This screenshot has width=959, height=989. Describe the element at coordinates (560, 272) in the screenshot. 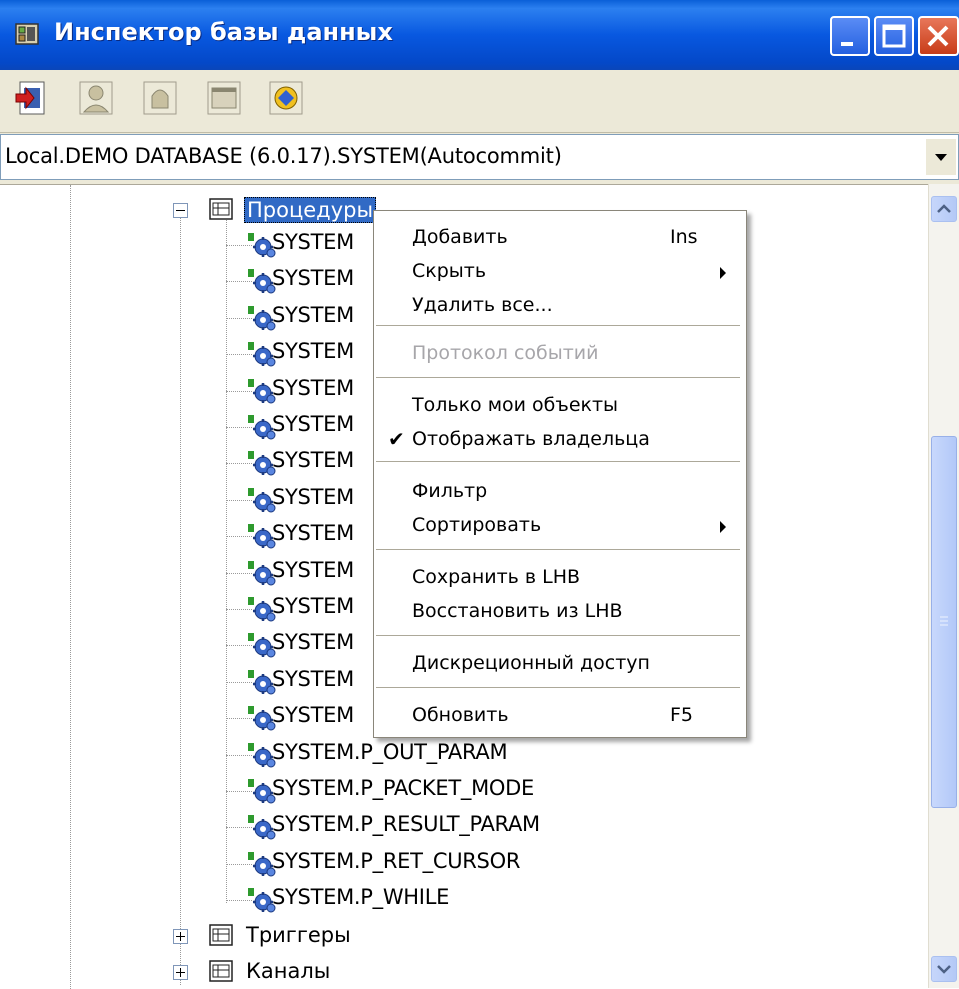

I see `menu-item-hide: Скрыть` at that location.